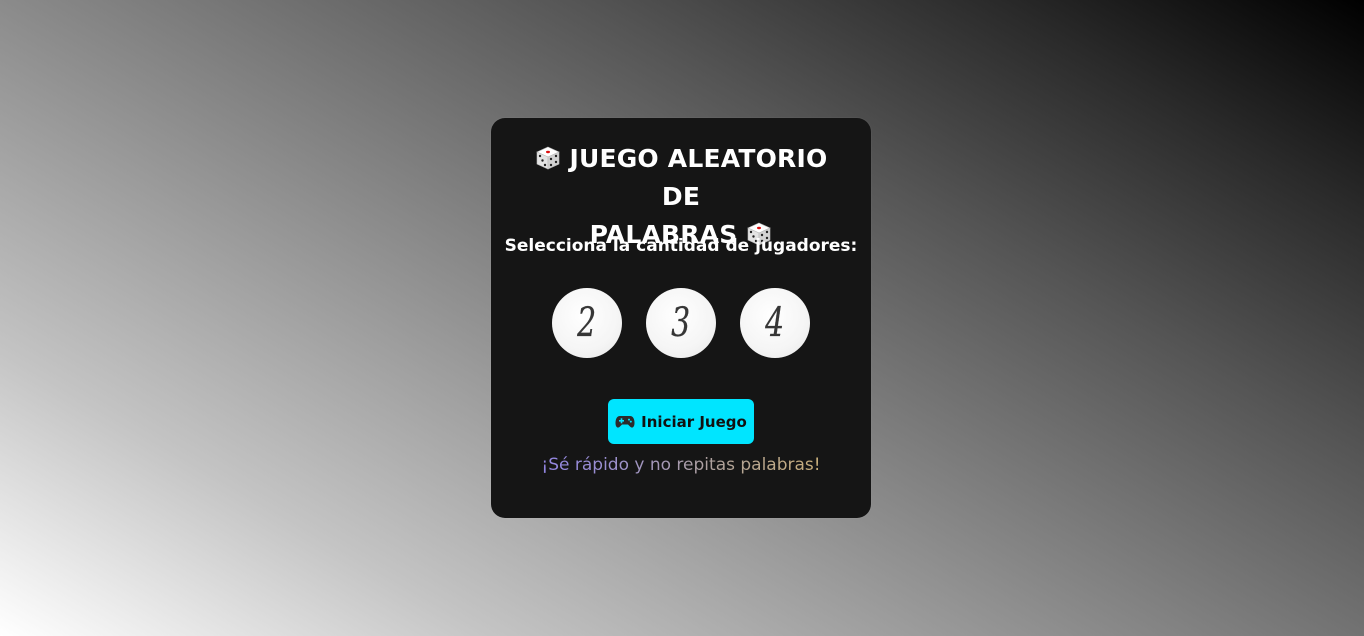 The image size is (1364, 636). Describe the element at coordinates (547, 158) in the screenshot. I see `die-icon` at that location.